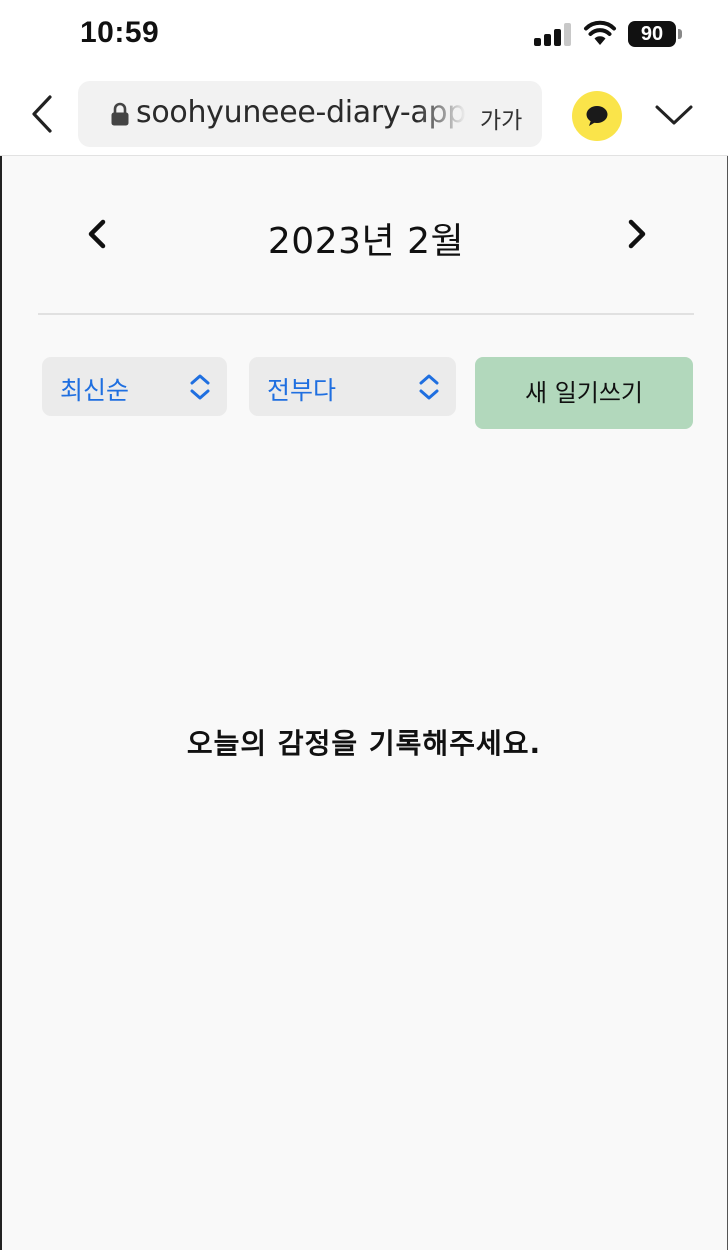  I want to click on header-divider, so click(366, 314).